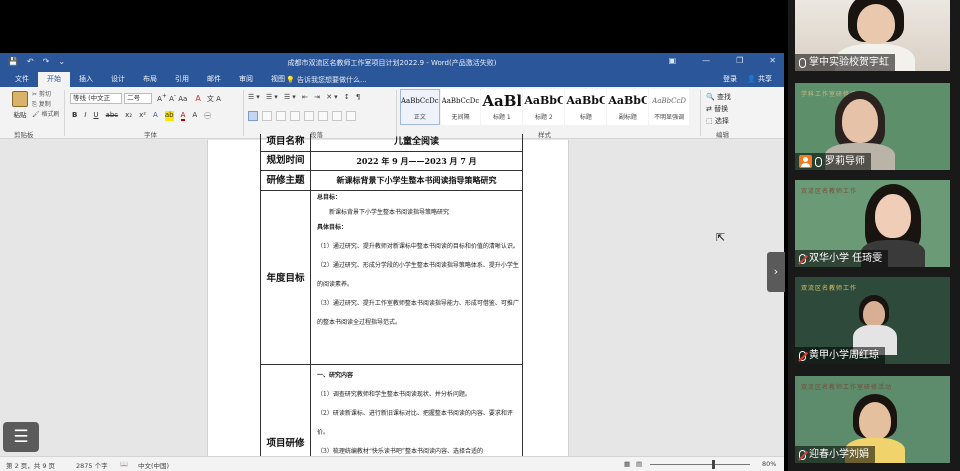 This screenshot has height=471, width=960. Describe the element at coordinates (302, 116) in the screenshot. I see `alignment-buttons` at that location.